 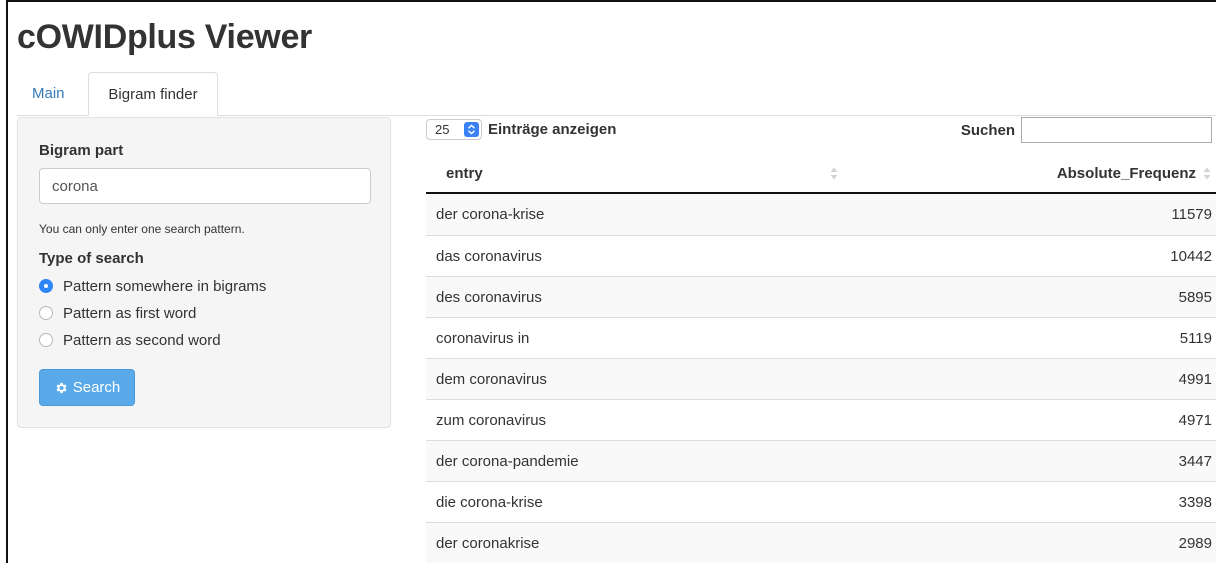 I want to click on table-row: coronavirus in 5119, so click(x=821, y=337).